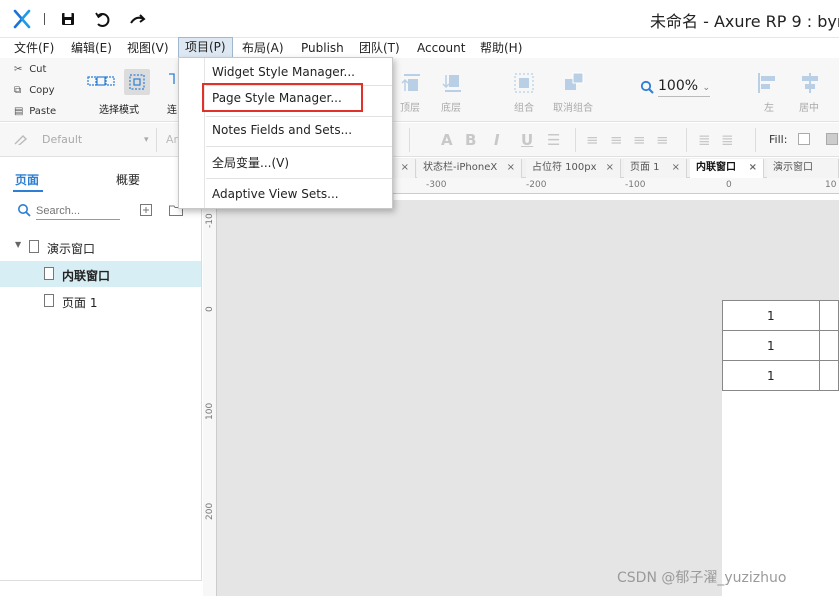  Describe the element at coordinates (410, 108) in the screenshot. I see `bring-to-front-label: 顶层` at that location.